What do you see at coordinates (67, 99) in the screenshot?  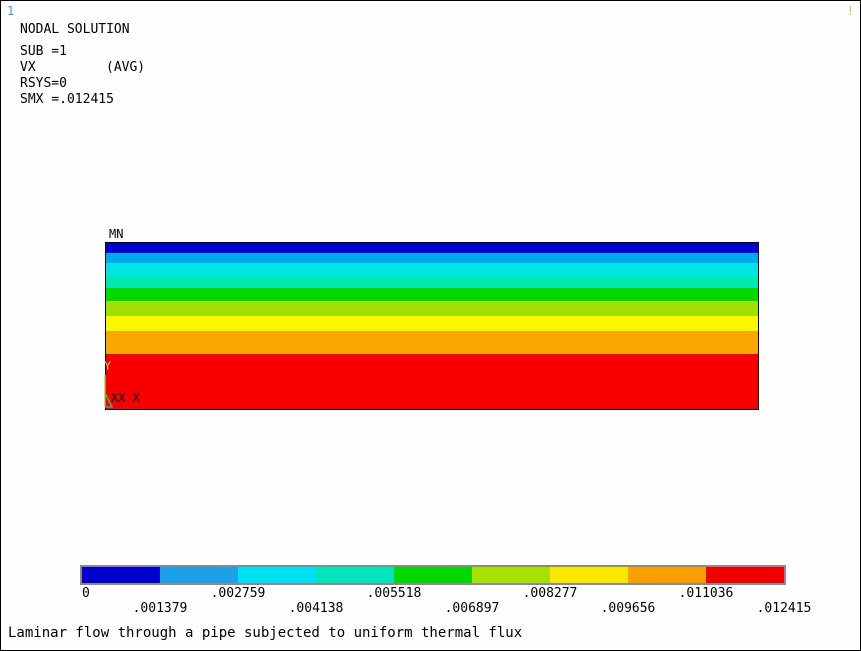 I see `info-label: SMX =.012415` at bounding box center [67, 99].